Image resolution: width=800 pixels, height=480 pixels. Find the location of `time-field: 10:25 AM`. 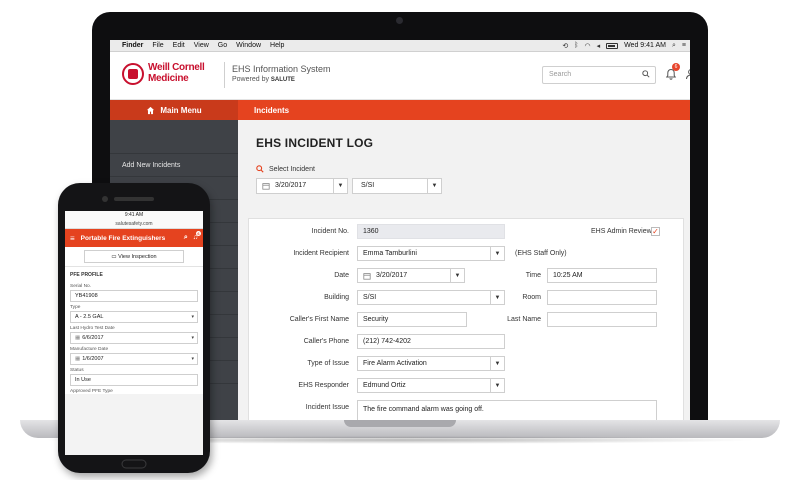

time-field: 10:25 AM is located at coordinates (602, 275).